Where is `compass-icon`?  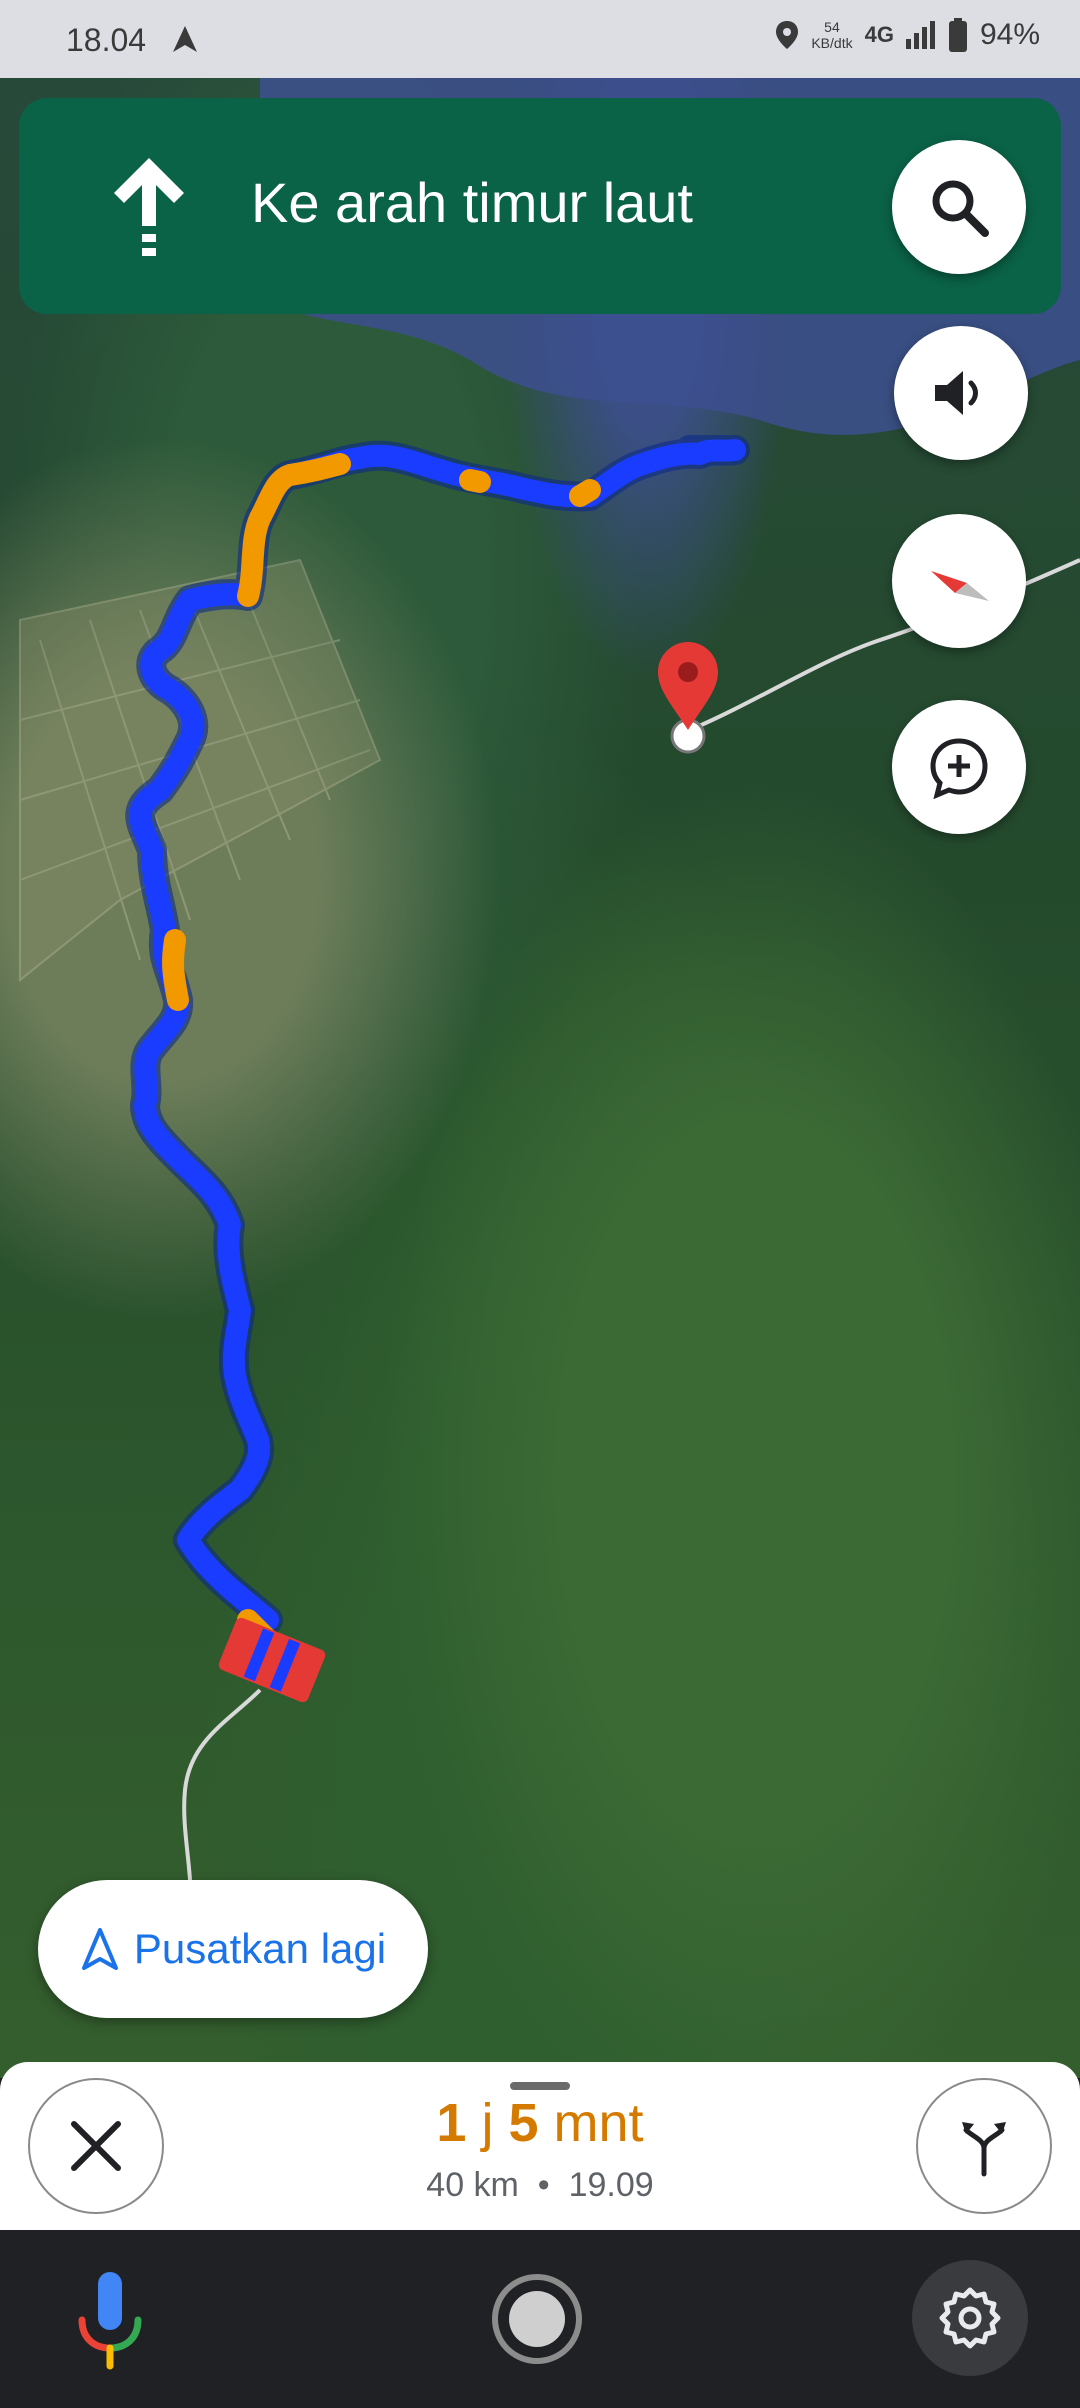 compass-icon is located at coordinates (960, 586).